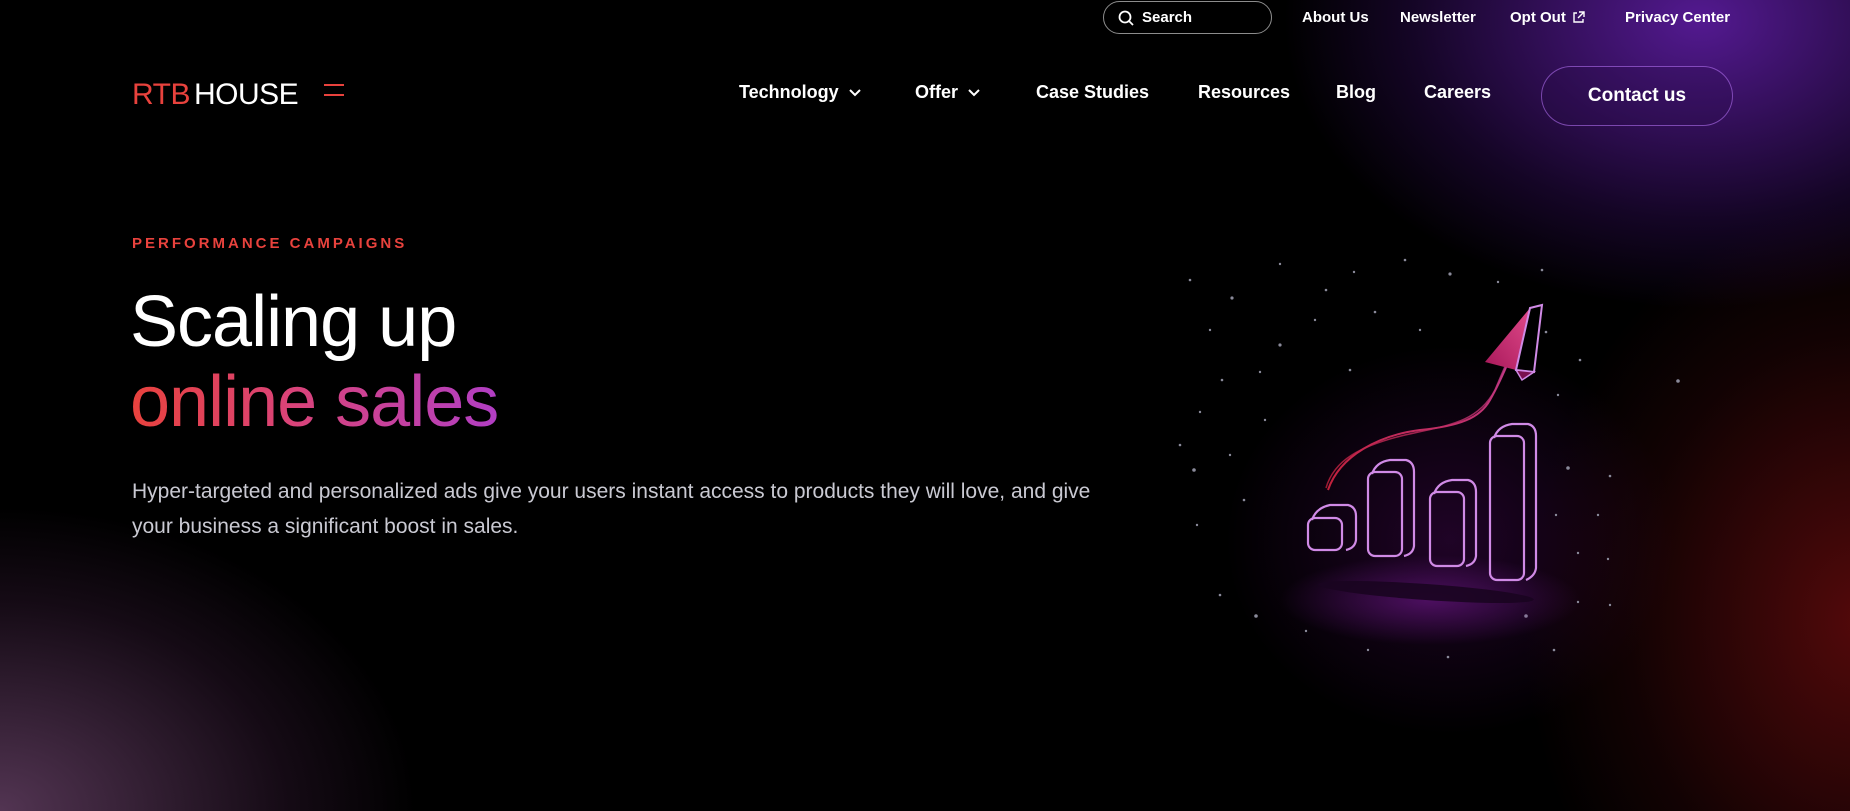 The height and width of the screenshot is (811, 1850). What do you see at coordinates (1126, 18) in the screenshot?
I see `search-icon` at bounding box center [1126, 18].